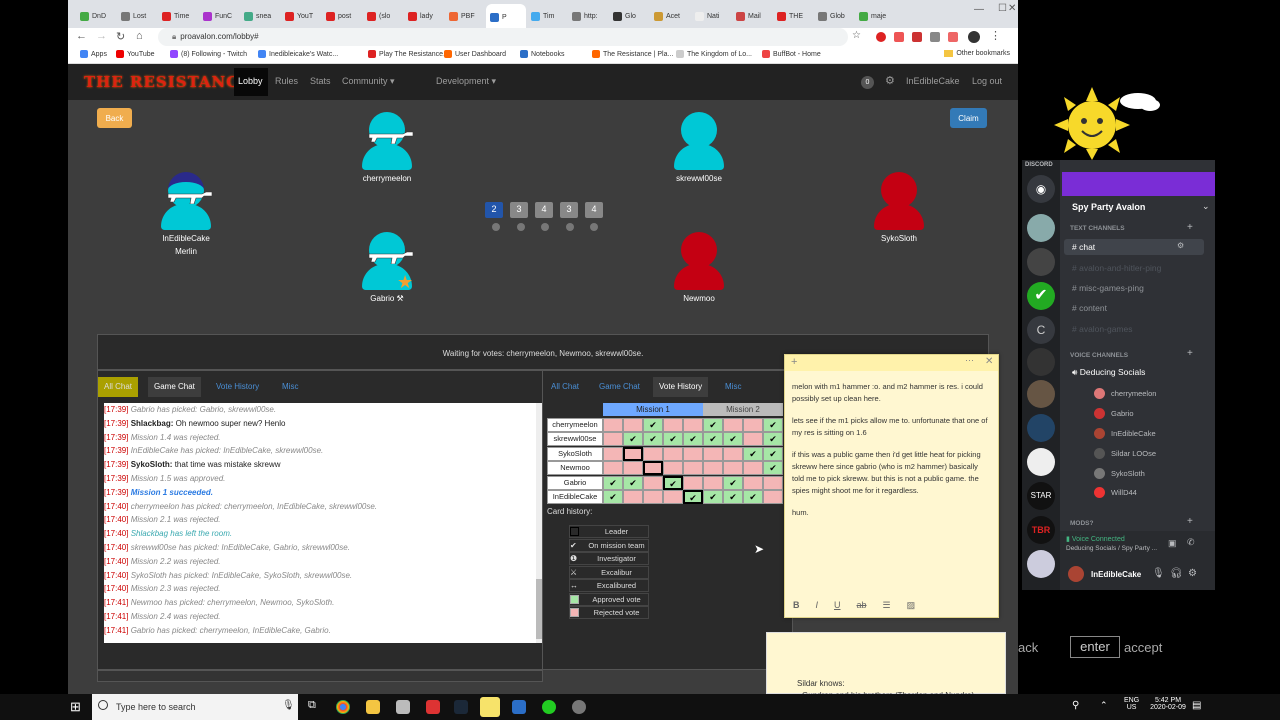 The height and width of the screenshot is (720, 1280). What do you see at coordinates (120, 36) in the screenshot?
I see `reload-icon: ↻` at bounding box center [120, 36].